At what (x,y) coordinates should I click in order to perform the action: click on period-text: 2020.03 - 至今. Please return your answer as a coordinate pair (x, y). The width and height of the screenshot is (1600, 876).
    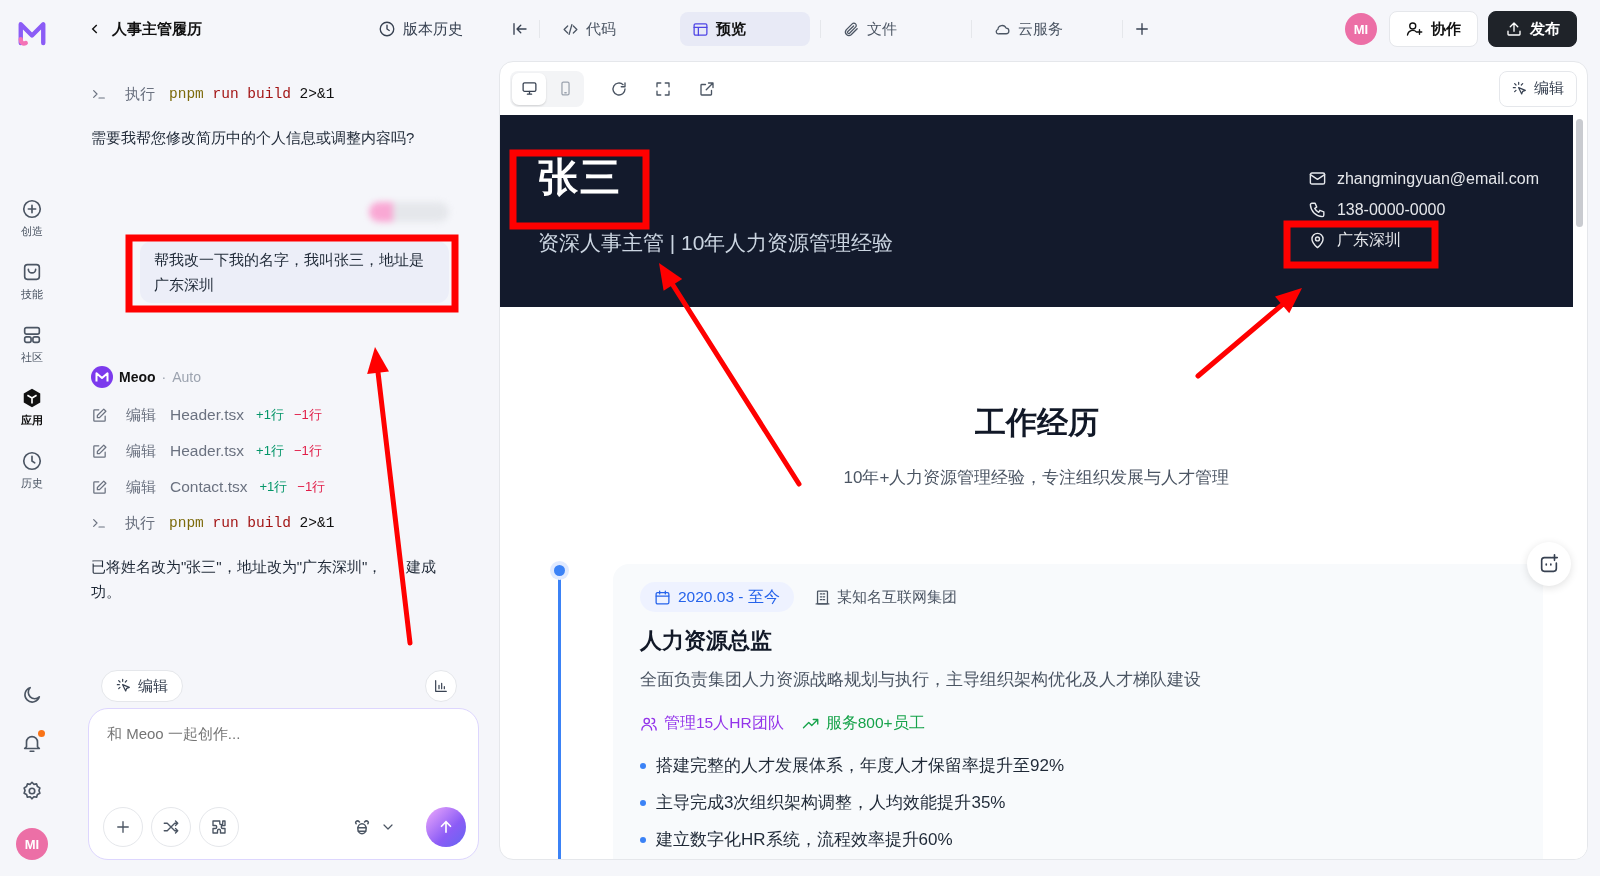
    Looking at the image, I should click on (729, 596).